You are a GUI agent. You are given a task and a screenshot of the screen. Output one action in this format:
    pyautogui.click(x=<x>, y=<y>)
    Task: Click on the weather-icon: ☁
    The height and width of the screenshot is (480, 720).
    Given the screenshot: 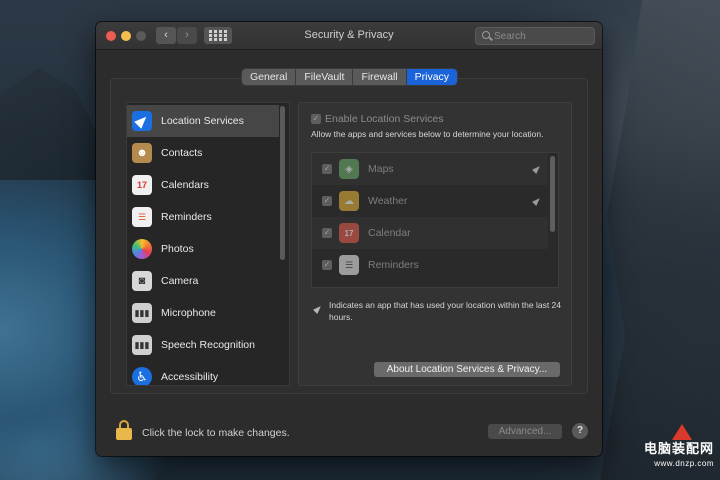 What is the action you would take?
    pyautogui.click(x=349, y=201)
    